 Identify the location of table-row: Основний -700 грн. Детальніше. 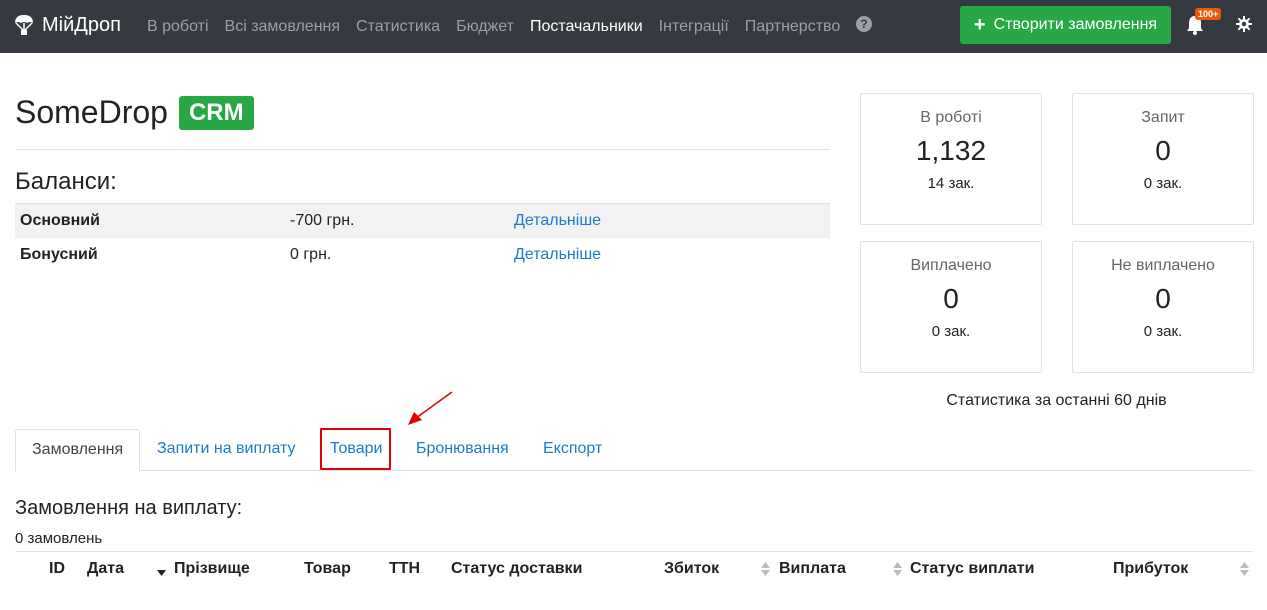
(422, 220).